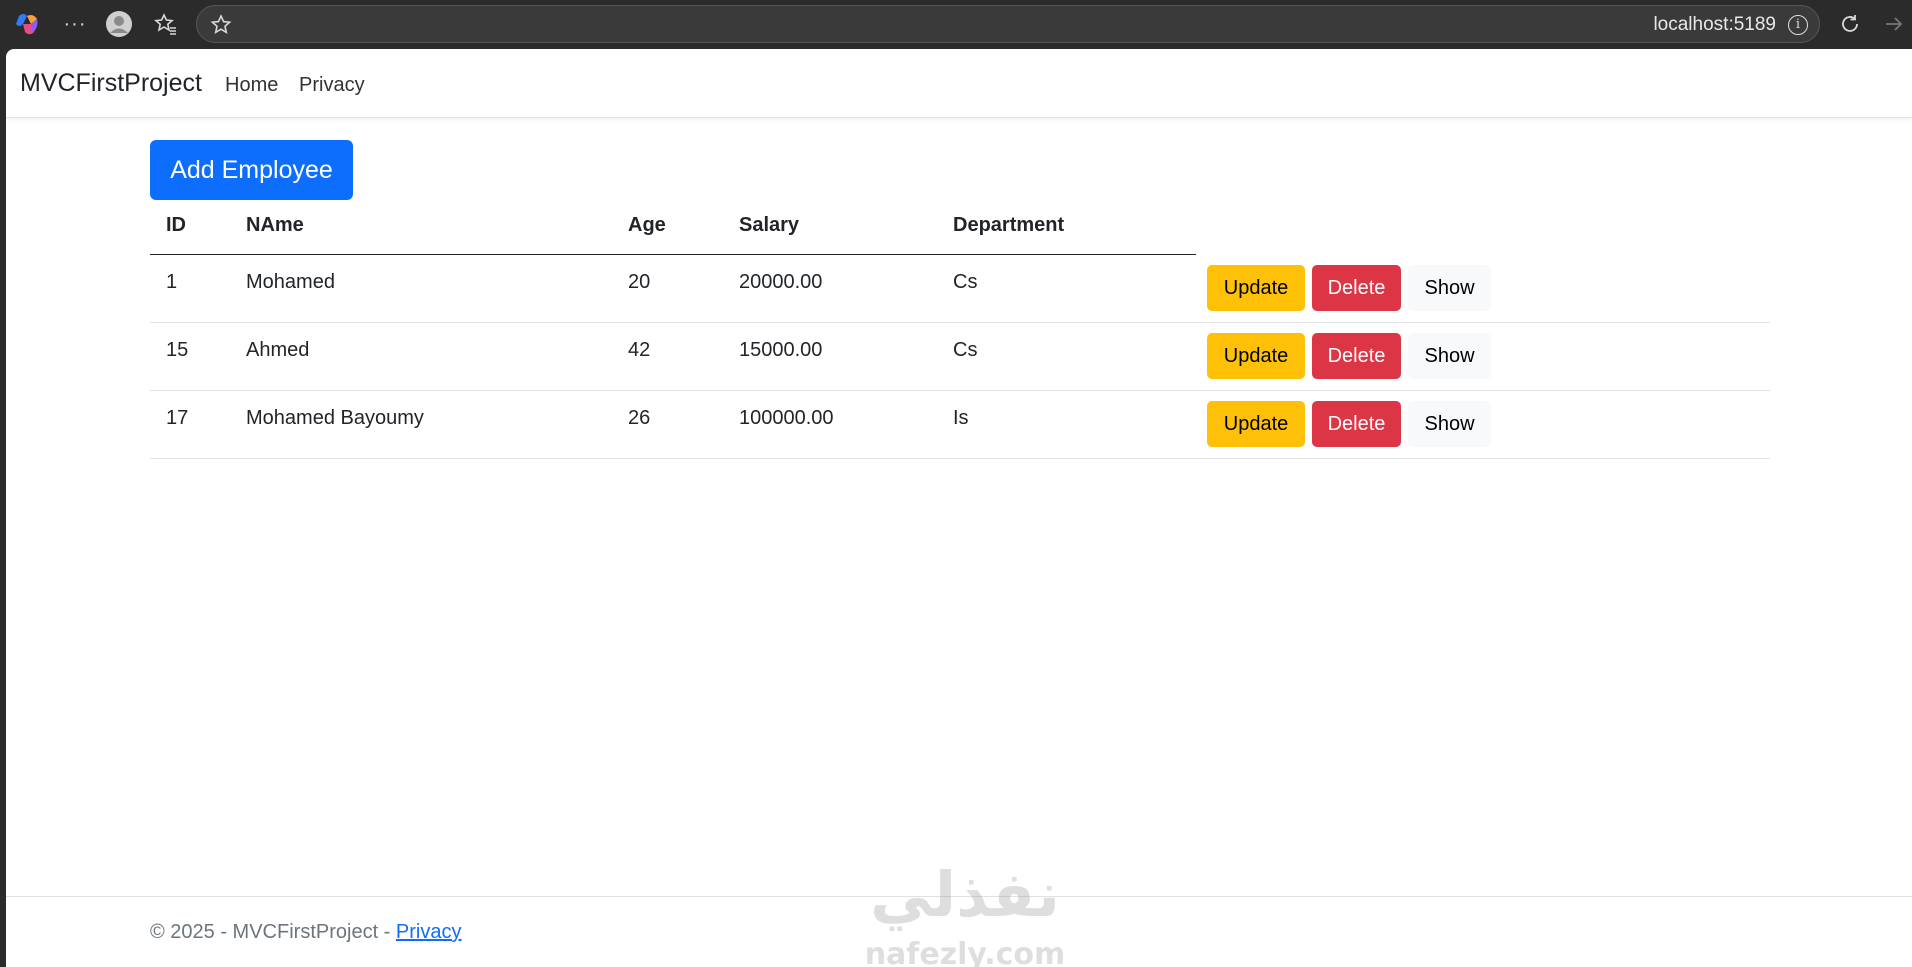 This screenshot has width=1912, height=967. I want to click on cell-department: Is, so click(961, 418).